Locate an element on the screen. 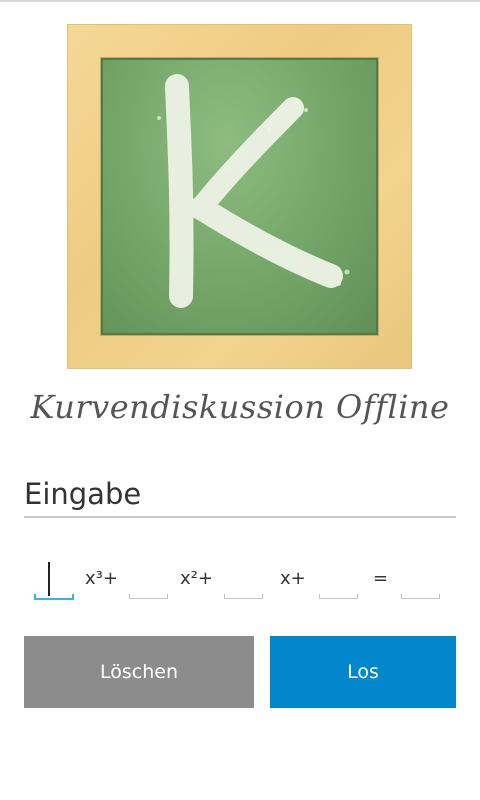 The height and width of the screenshot is (800, 480). coefficient-d-field is located at coordinates (338, 580).